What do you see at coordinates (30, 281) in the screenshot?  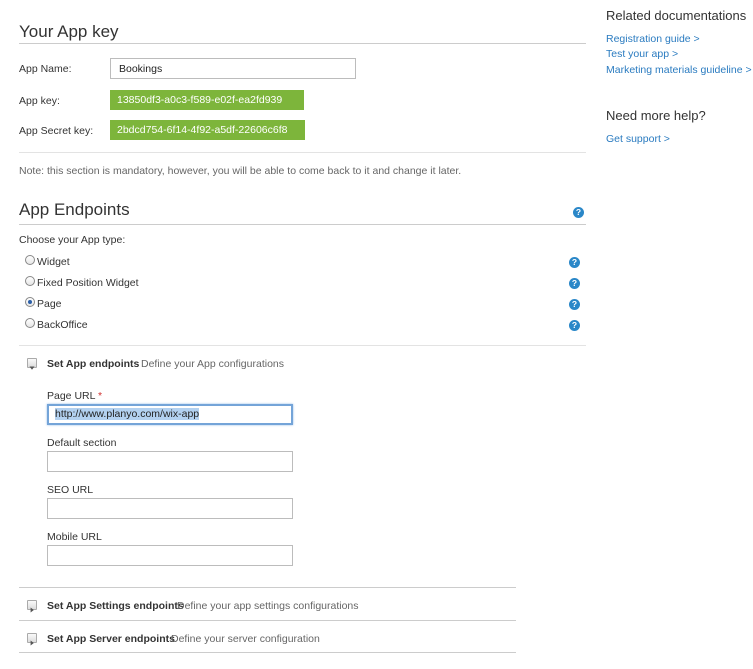 I see `radio-fixed-position-widget` at bounding box center [30, 281].